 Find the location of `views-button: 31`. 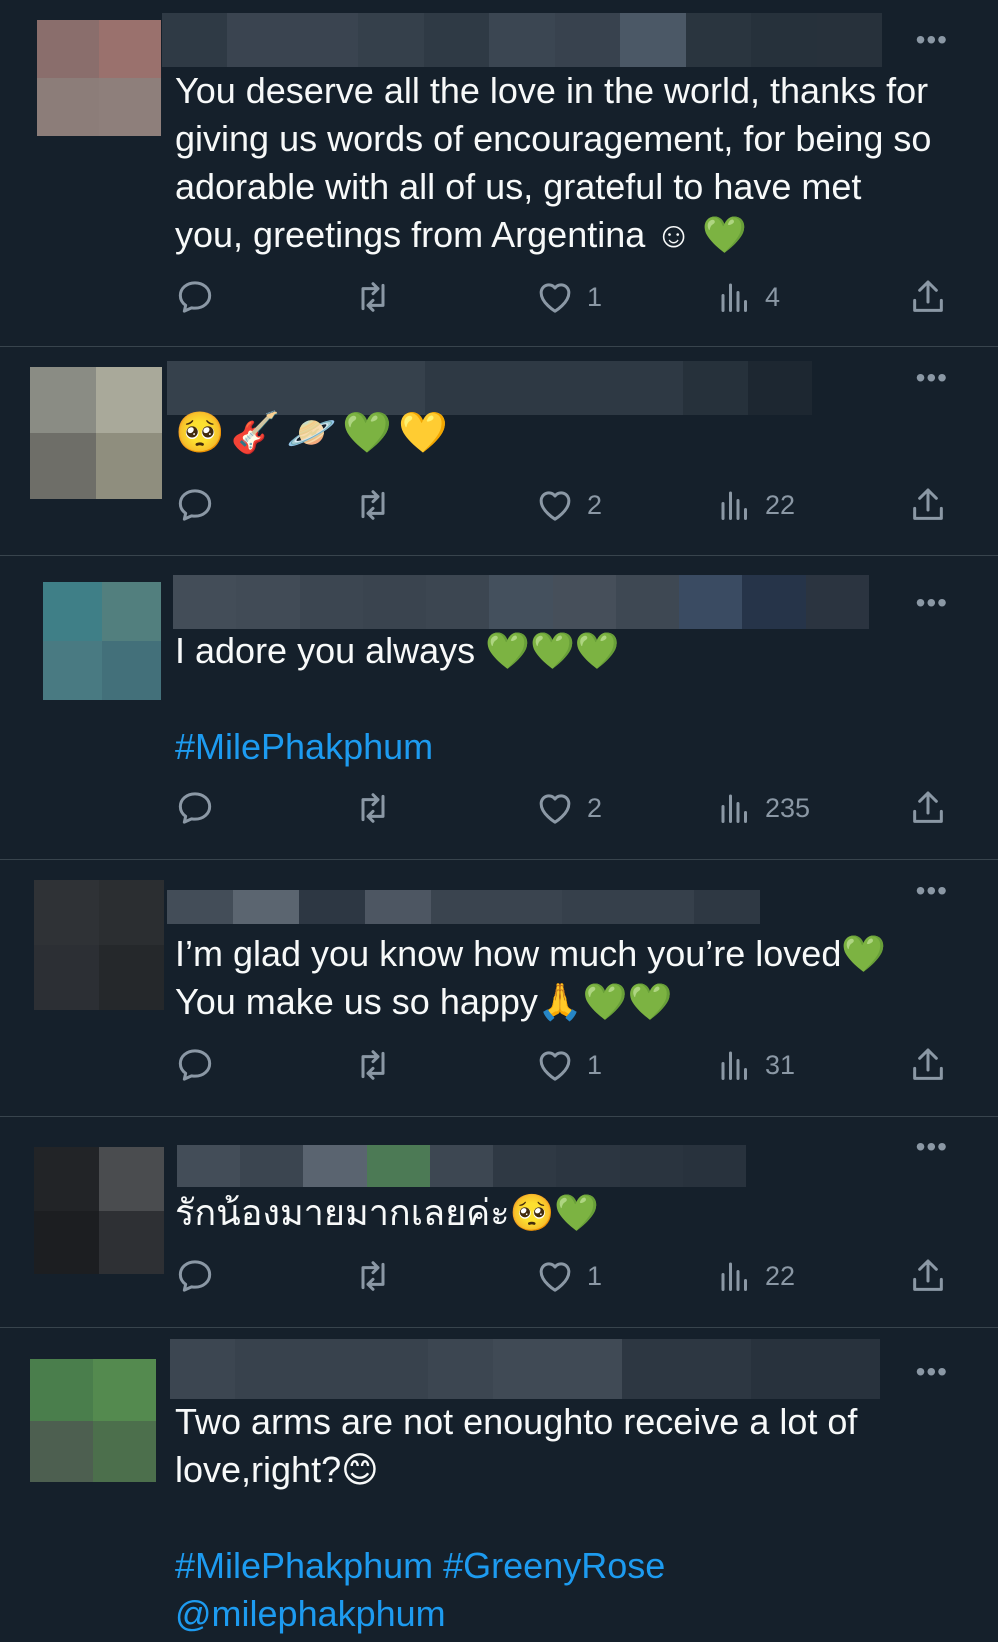

views-button: 31 is located at coordinates (756, 1065).